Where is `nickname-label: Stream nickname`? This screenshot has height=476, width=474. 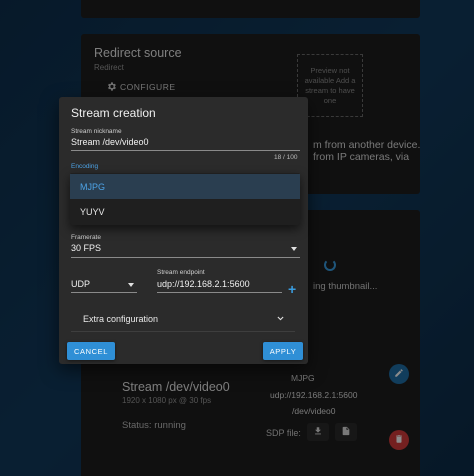
nickname-label: Stream nickname is located at coordinates (96, 131).